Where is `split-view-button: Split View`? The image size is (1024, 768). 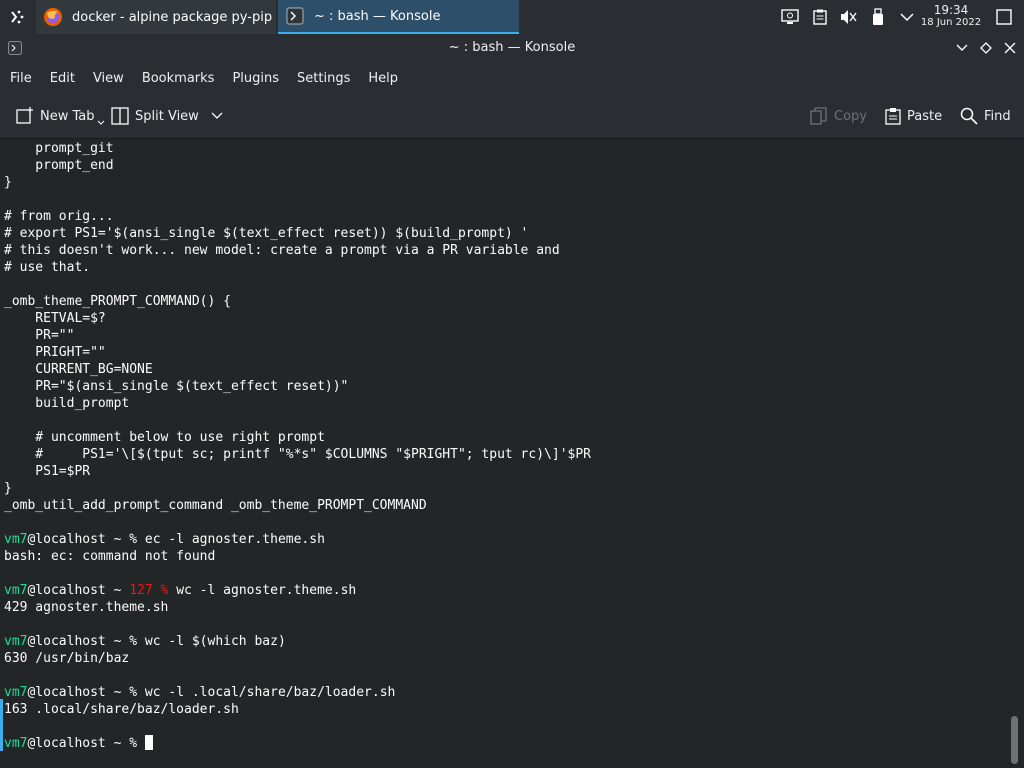 split-view-button: Split View is located at coordinates (170, 116).